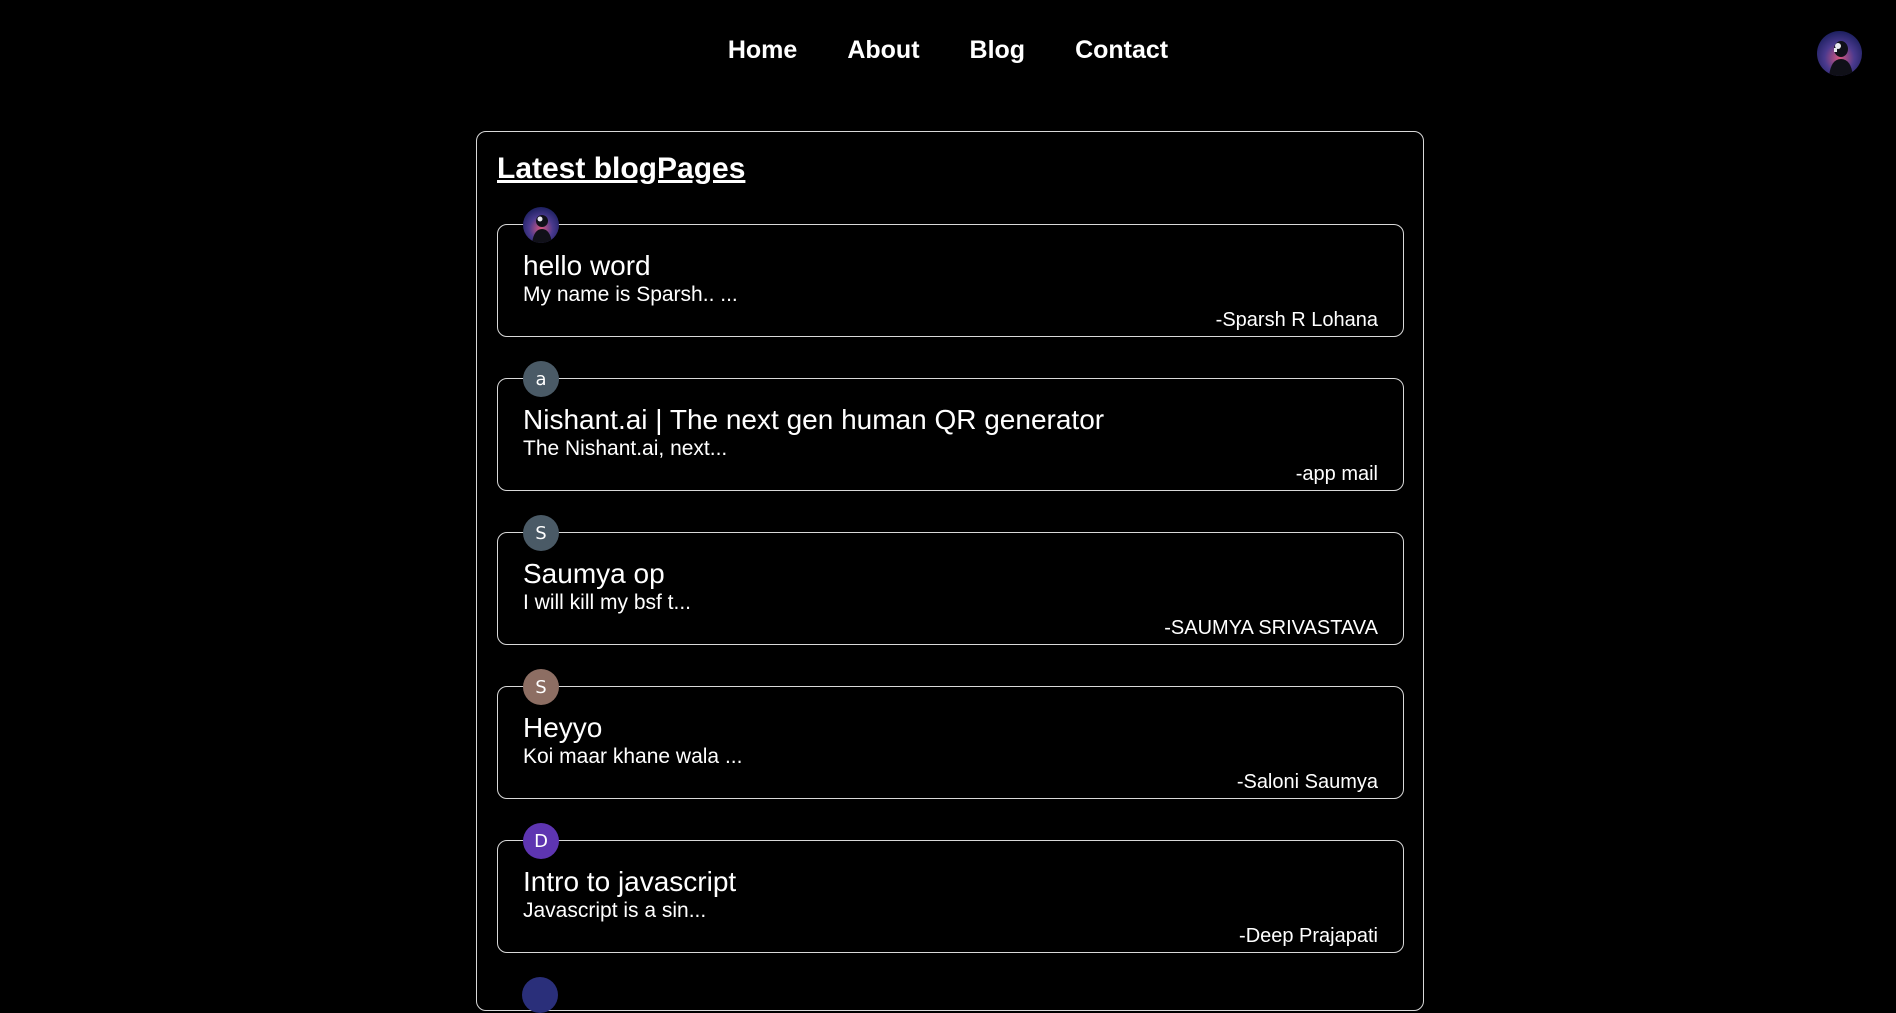 This screenshot has height=1013, width=1896. Describe the element at coordinates (594, 573) in the screenshot. I see `blog-title: Saumya op` at that location.